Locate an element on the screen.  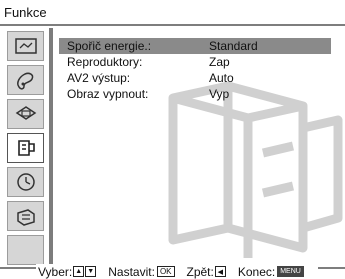
select-hint: Vyber: ▲ ▼ is located at coordinates (67, 271).